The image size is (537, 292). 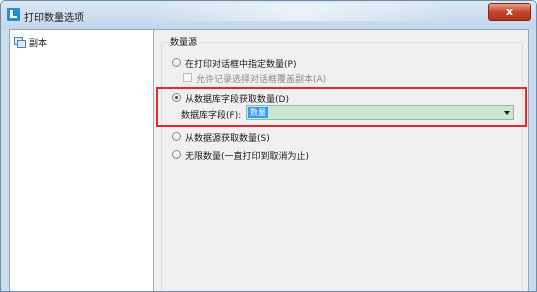 What do you see at coordinates (54, 18) in the screenshot?
I see `window-title: 打印数量选项` at bounding box center [54, 18].